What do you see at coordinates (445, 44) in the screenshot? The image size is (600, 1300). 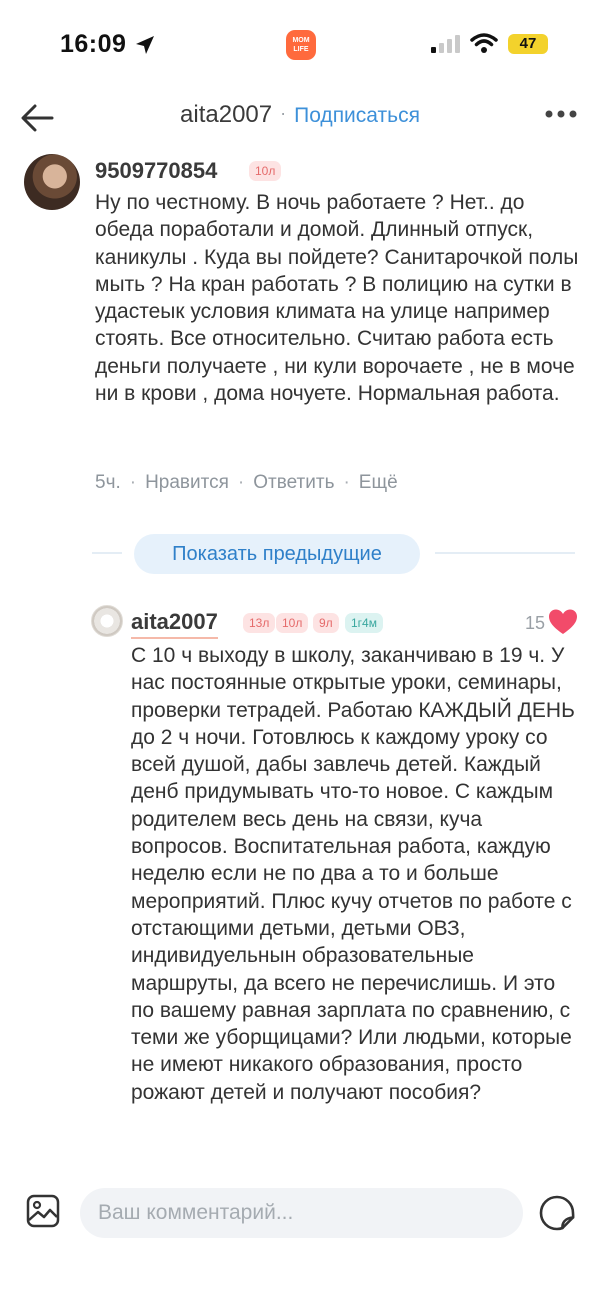 I see `cellular-signal-icon` at bounding box center [445, 44].